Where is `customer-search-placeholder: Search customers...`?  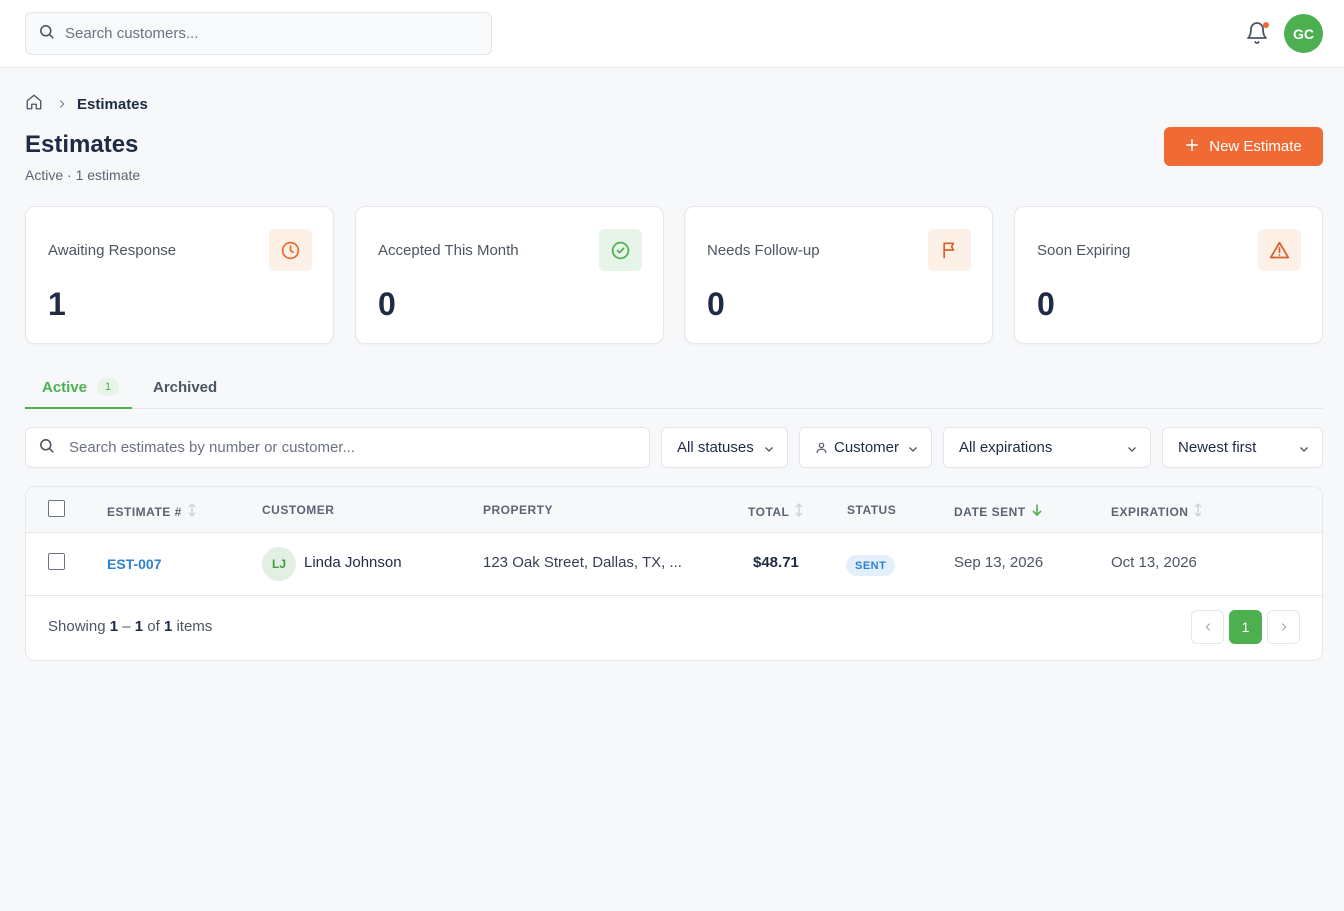
customer-search-placeholder: Search customers... is located at coordinates (132, 33).